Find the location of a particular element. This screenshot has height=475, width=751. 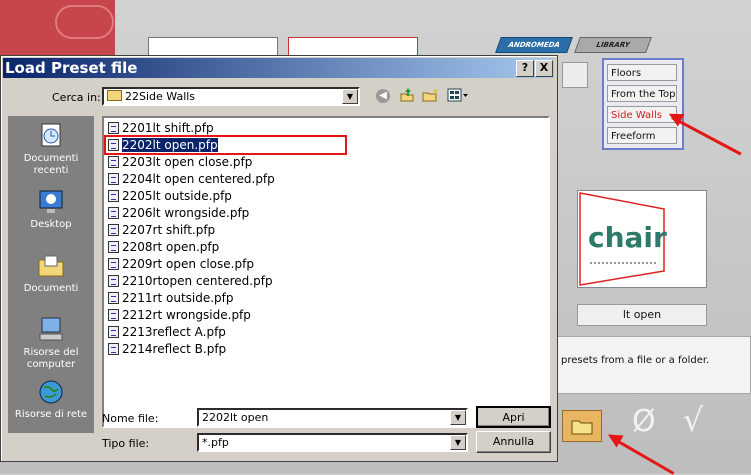

new-folder-icon is located at coordinates (431, 95).